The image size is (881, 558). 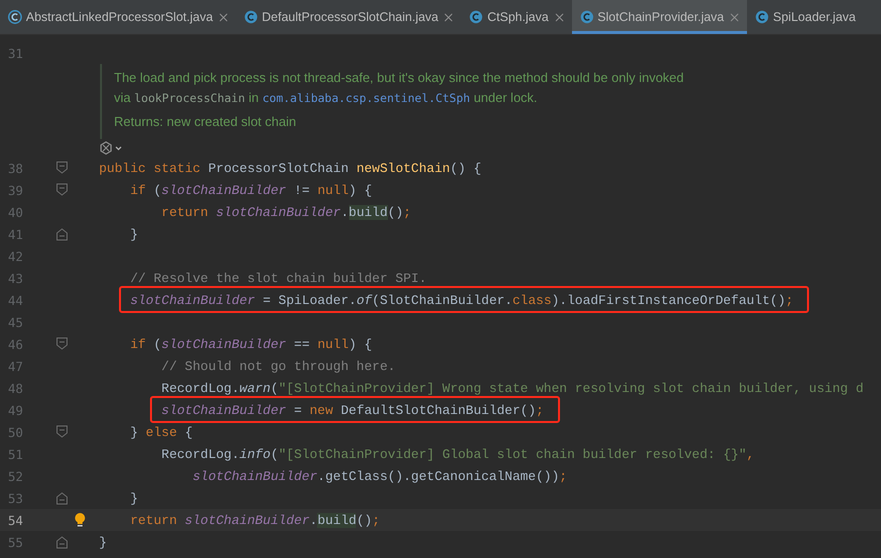 I want to click on doc-text: The load and pick process is not thread-safe, but it's okay since the method should be only invoked, so click(x=399, y=78).